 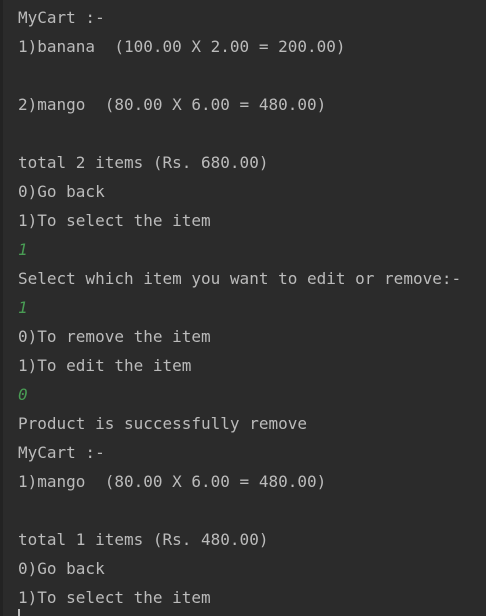 What do you see at coordinates (172, 481) in the screenshot?
I see `console-line-output: 1)mango (80.00 X 6.00 = 480.00)` at bounding box center [172, 481].